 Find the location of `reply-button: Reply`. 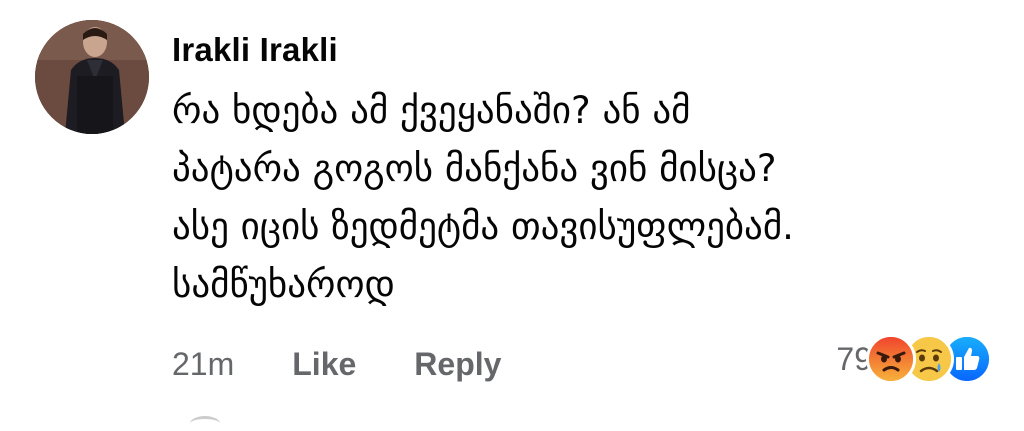

reply-button: Reply is located at coordinates (457, 364).